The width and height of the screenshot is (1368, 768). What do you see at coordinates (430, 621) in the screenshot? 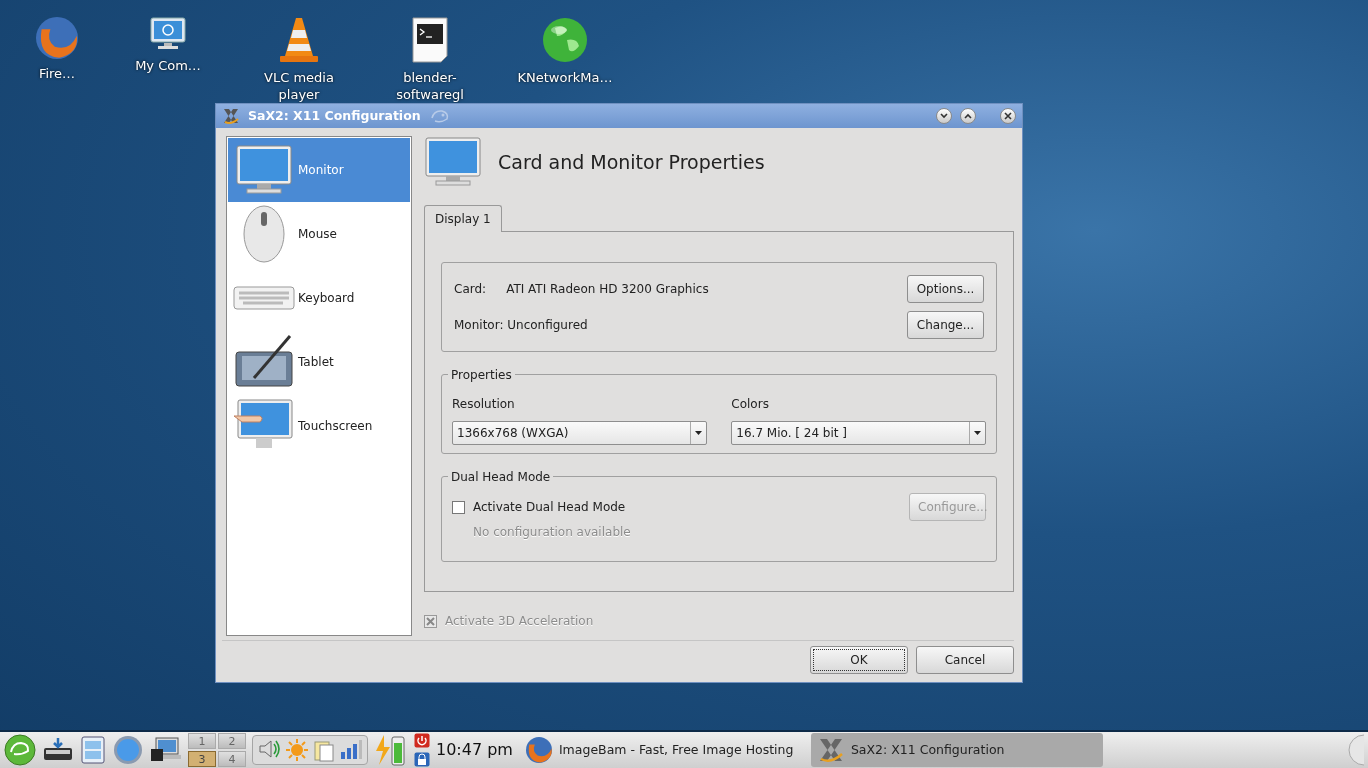
I see `cross-icon` at bounding box center [430, 621].